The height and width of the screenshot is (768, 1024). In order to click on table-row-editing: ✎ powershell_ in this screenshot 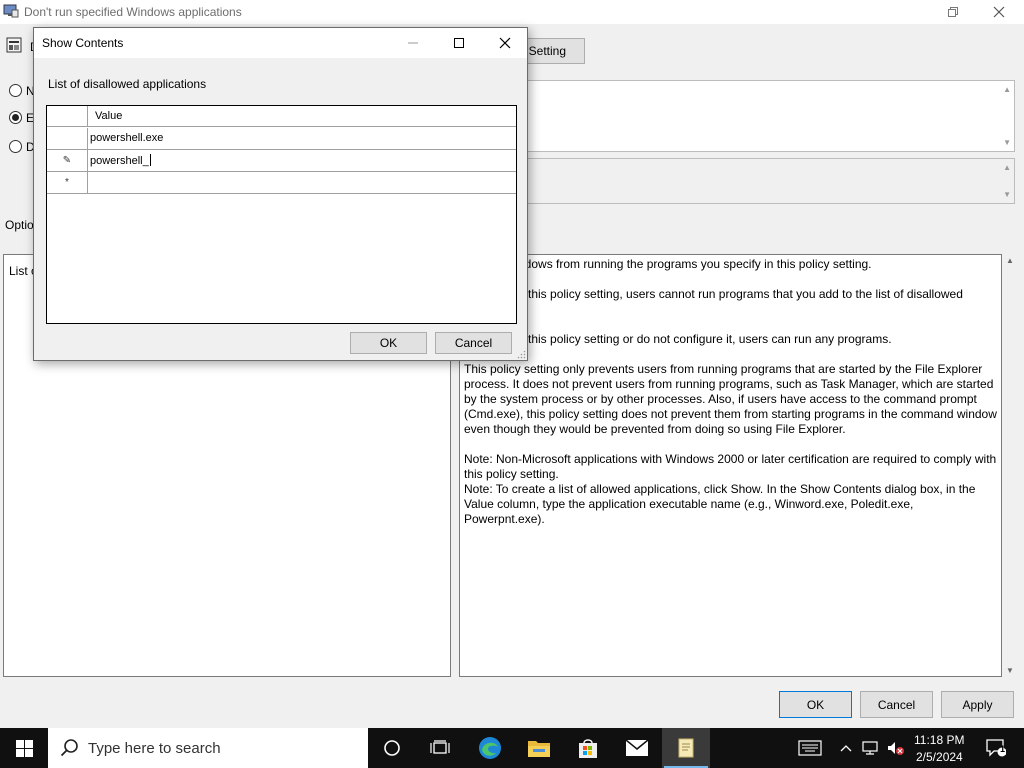, I will do `click(281, 161)`.